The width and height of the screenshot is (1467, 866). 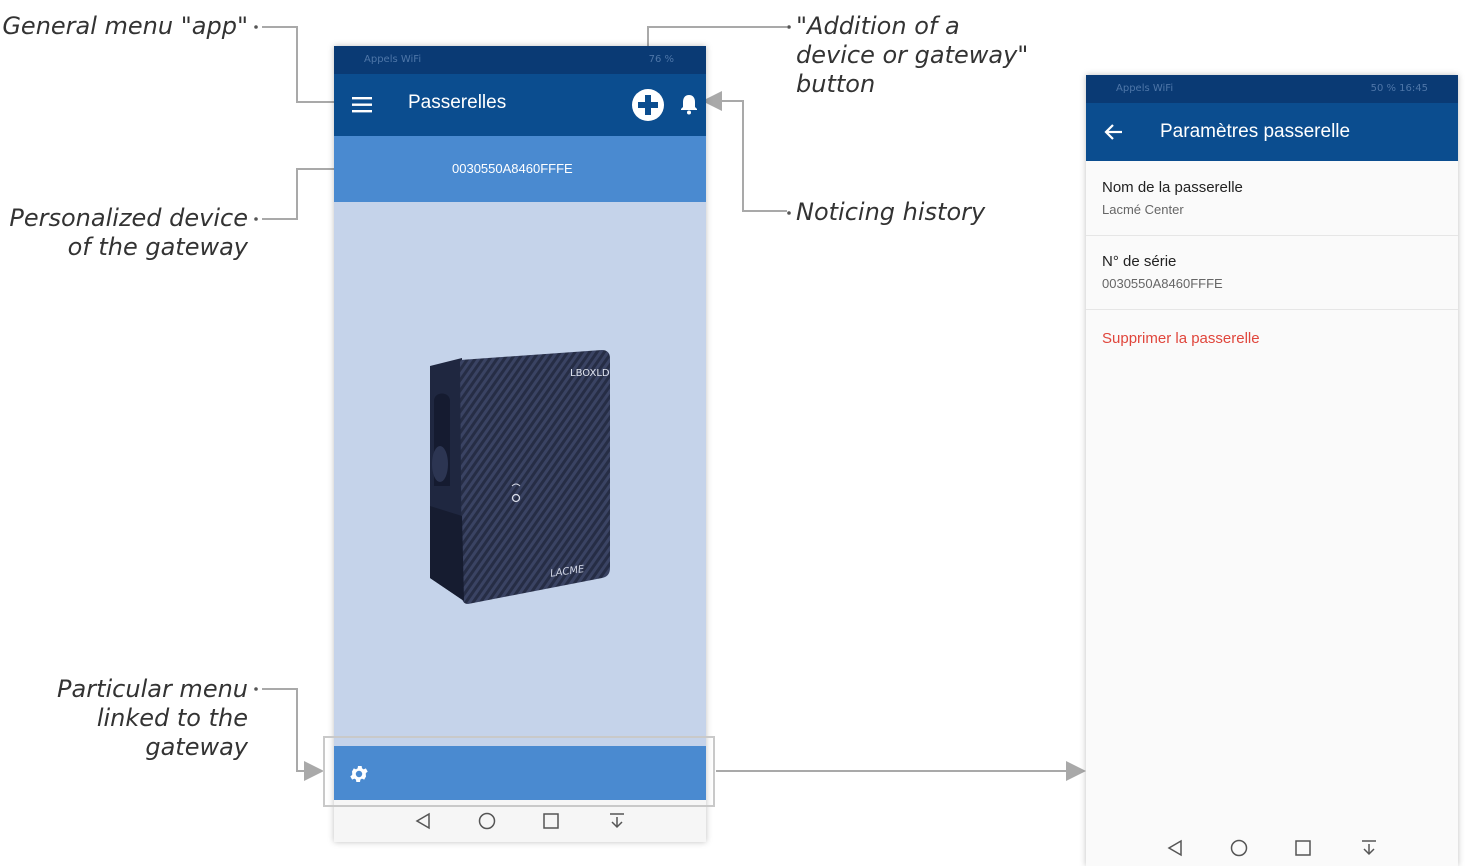 I want to click on delete-gateway-button: Supprimer la passerelle, so click(x=1181, y=338).